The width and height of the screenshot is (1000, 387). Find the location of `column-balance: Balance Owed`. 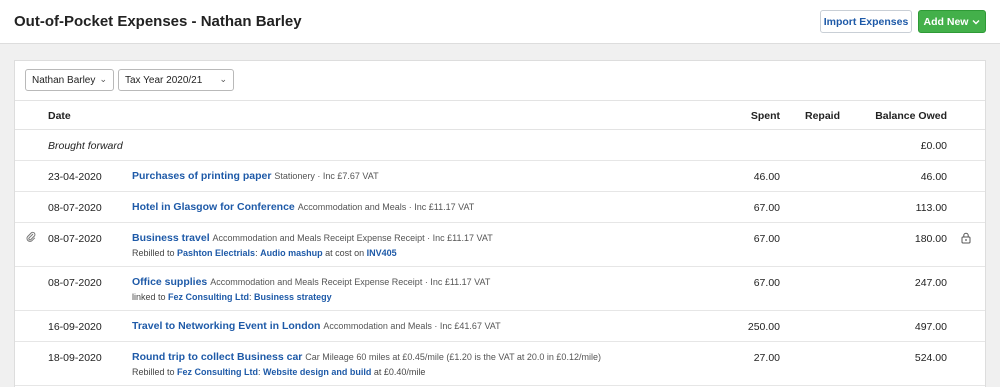

column-balance: Balance Owed is located at coordinates (911, 116).